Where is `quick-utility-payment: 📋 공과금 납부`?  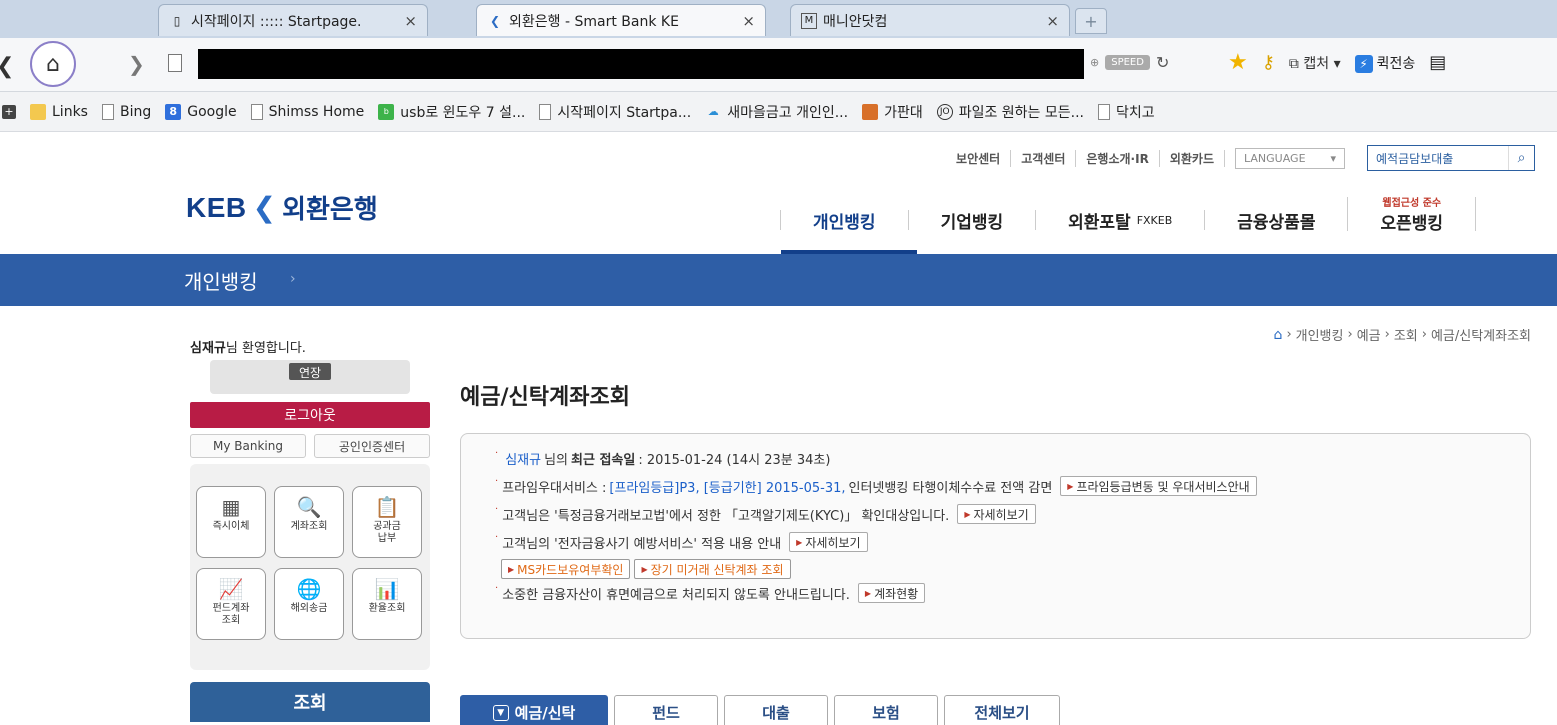 quick-utility-payment: 📋 공과금 납부 is located at coordinates (387, 522).